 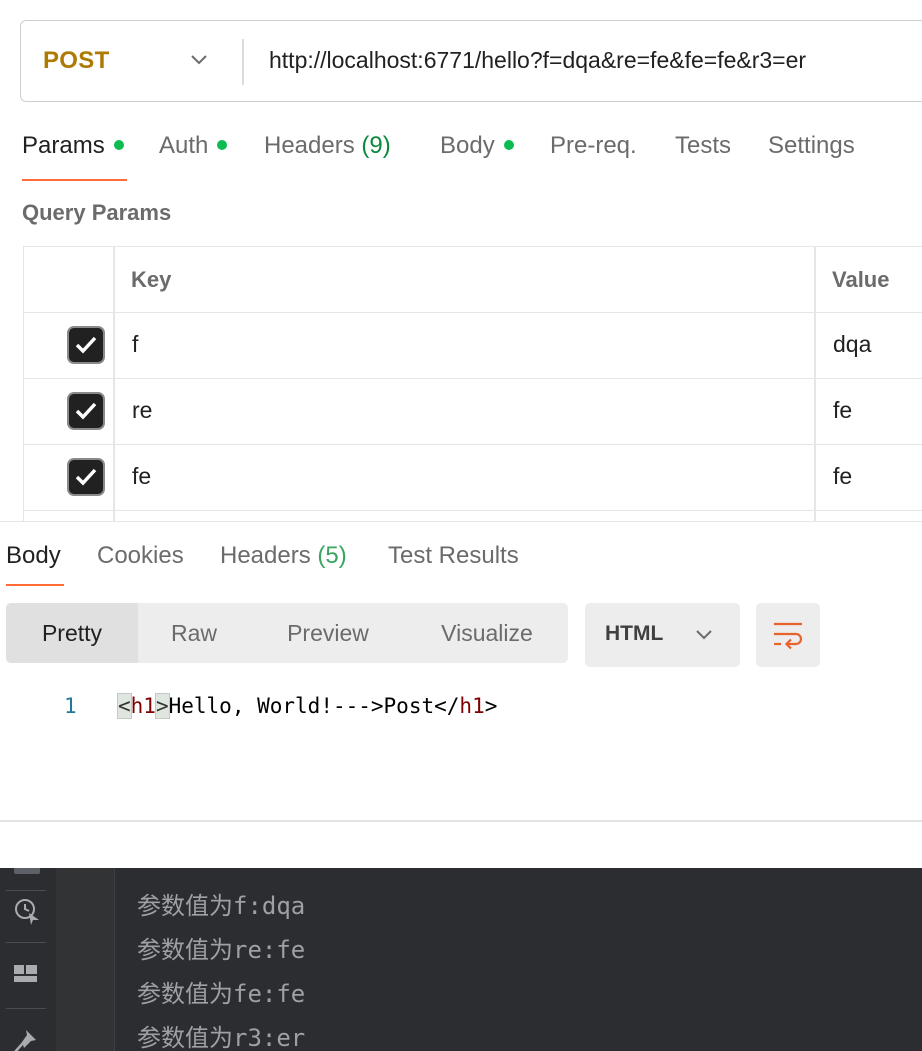 What do you see at coordinates (265, 555) in the screenshot?
I see `response-tab-headers-label: Headers` at bounding box center [265, 555].